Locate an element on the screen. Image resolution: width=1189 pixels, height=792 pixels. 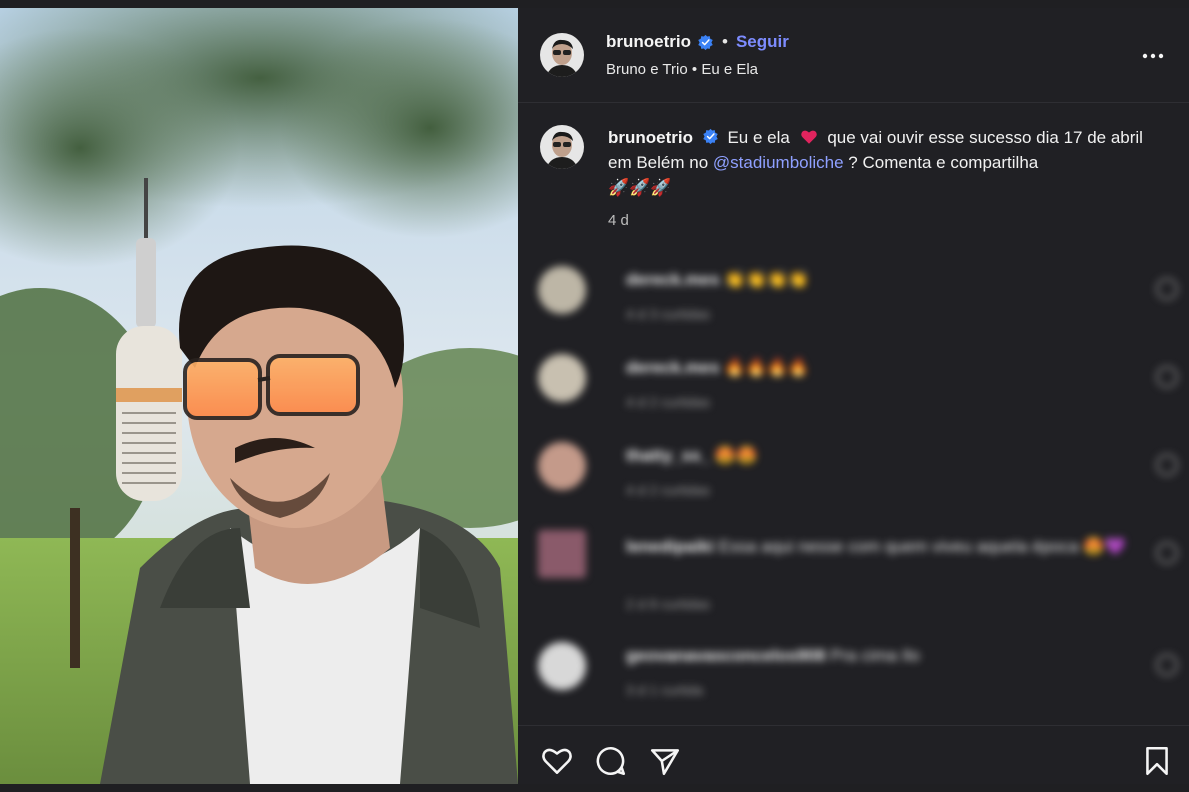
share-icon is located at coordinates (665, 761).